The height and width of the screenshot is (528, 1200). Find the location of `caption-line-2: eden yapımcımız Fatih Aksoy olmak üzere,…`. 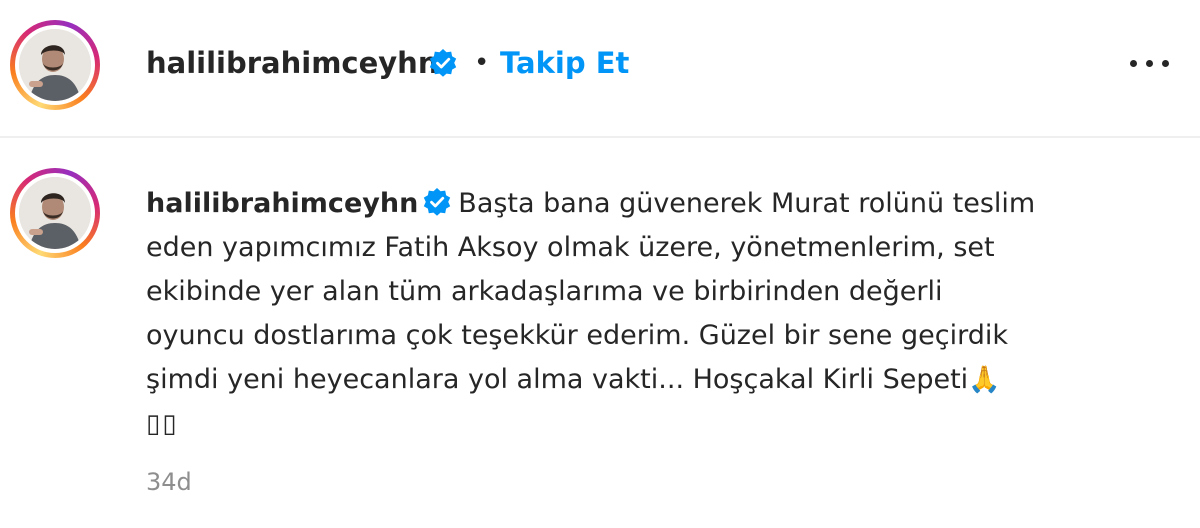

caption-line-2: eden yapımcımız Fatih Aksoy olmak üzere,… is located at coordinates (570, 247).